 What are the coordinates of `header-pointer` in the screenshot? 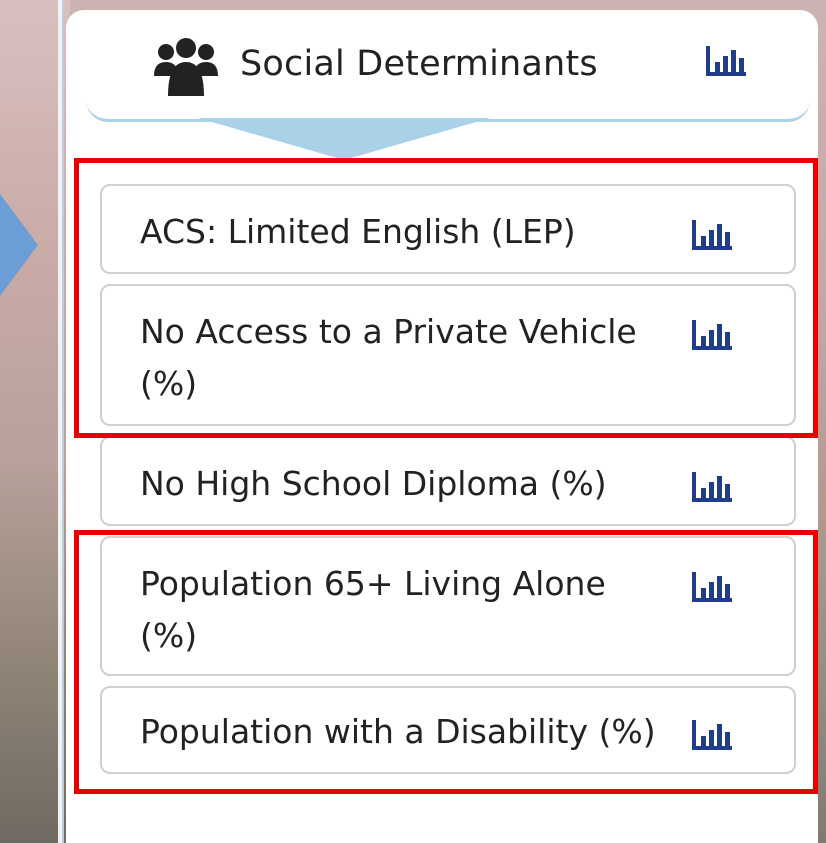 It's located at (344, 139).